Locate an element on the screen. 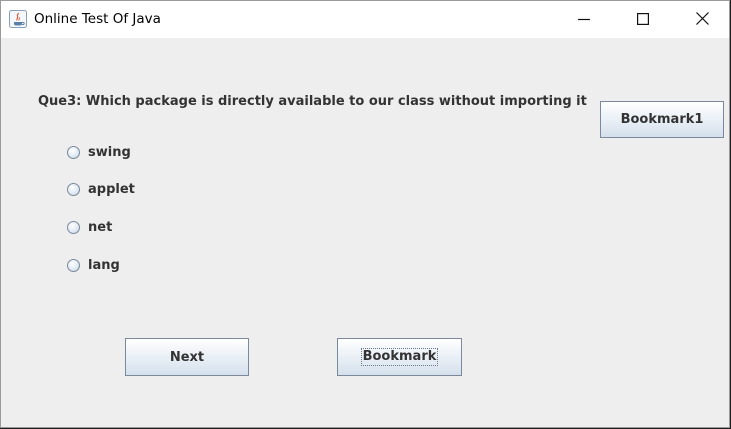 Image resolution: width=731 pixels, height=429 pixels. option-net: net is located at coordinates (89, 227).